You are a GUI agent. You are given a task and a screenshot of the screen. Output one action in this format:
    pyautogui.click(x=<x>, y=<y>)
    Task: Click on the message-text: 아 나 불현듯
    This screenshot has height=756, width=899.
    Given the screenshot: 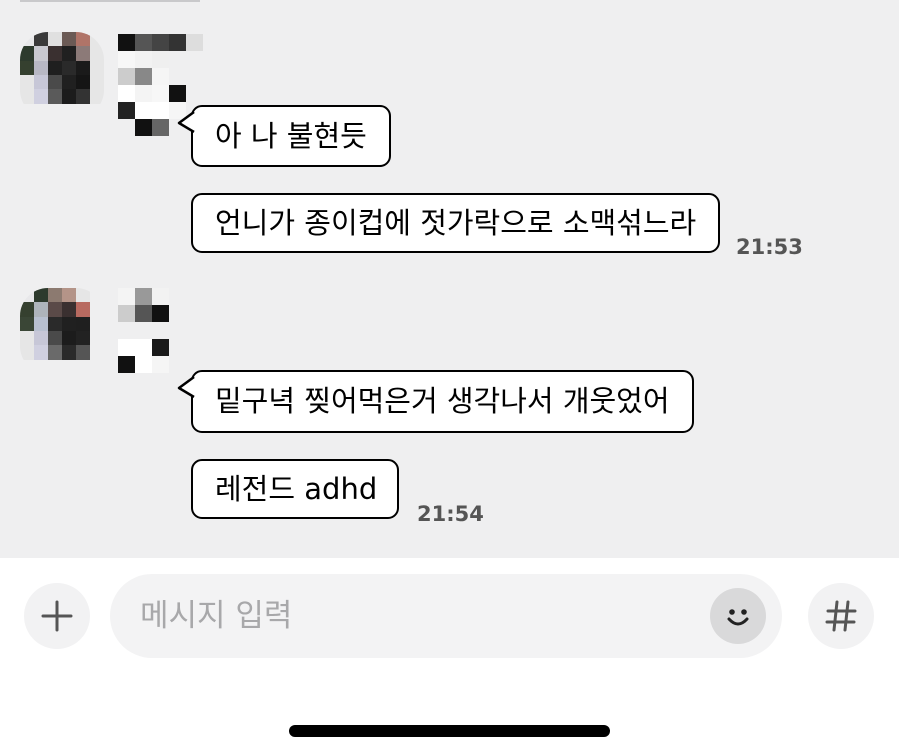 What is the action you would take?
    pyautogui.click(x=291, y=135)
    